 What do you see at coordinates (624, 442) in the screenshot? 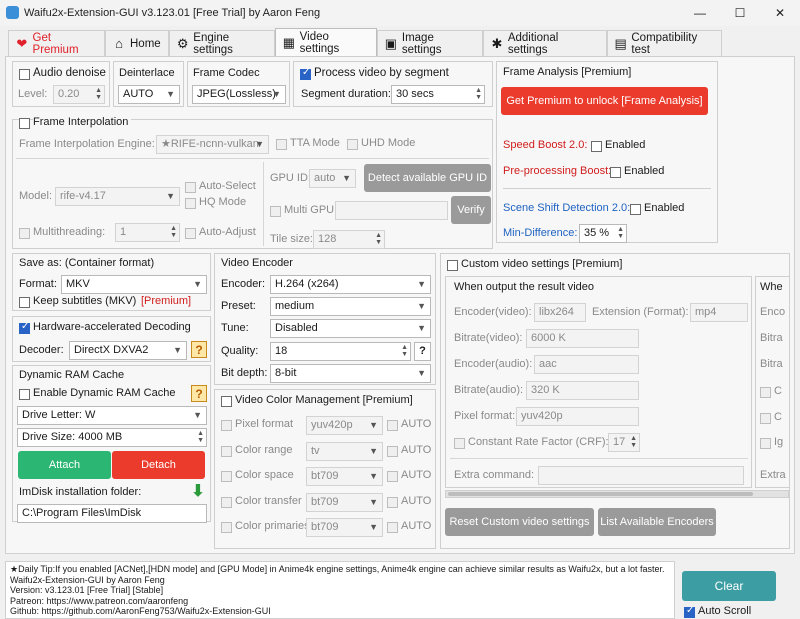
I see `crf-input: 17 ▲ ▼` at bounding box center [624, 442].